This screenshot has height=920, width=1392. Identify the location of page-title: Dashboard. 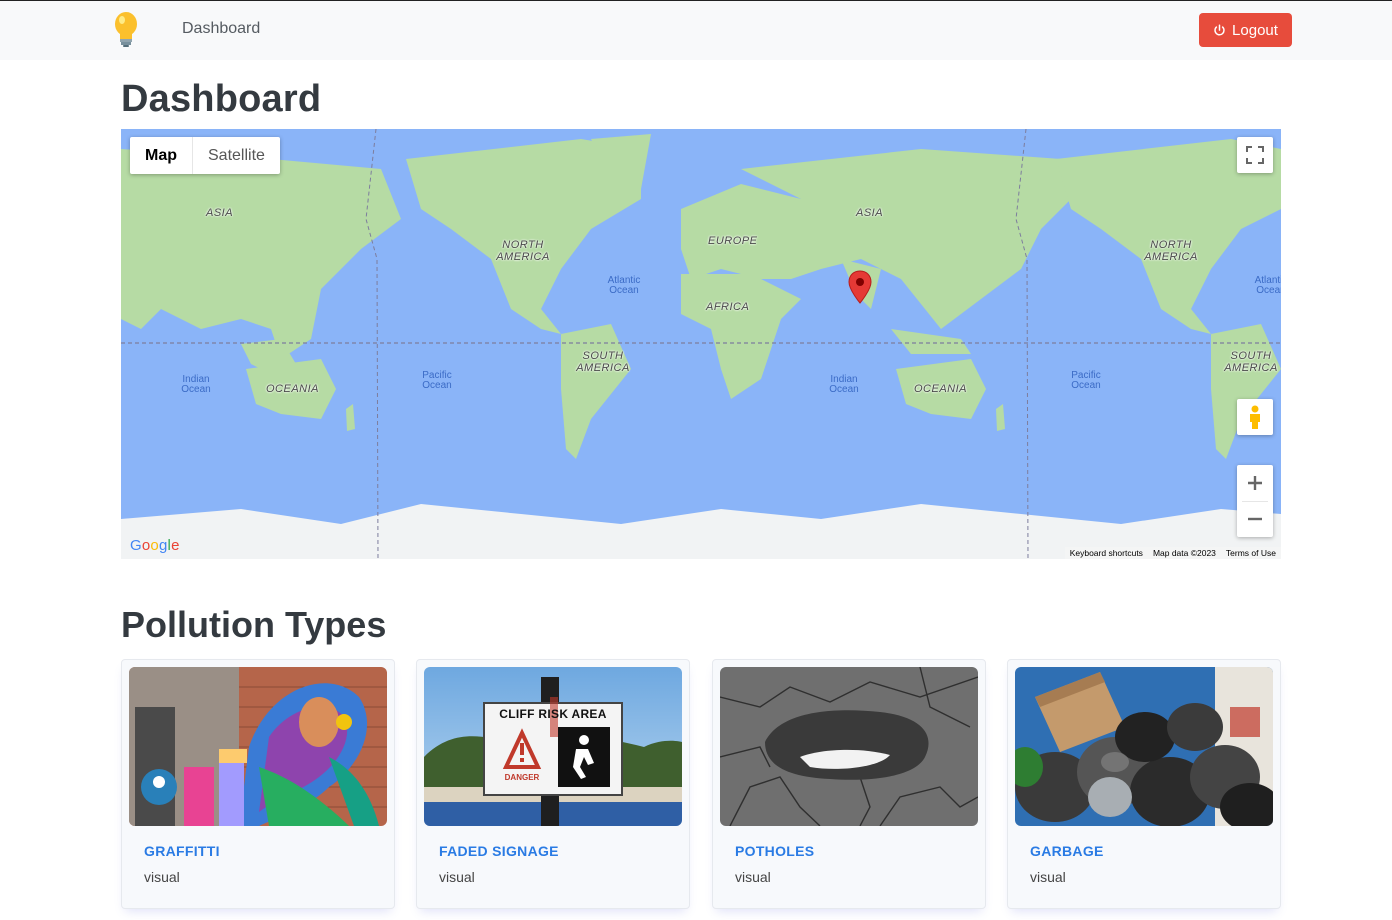
(221, 99).